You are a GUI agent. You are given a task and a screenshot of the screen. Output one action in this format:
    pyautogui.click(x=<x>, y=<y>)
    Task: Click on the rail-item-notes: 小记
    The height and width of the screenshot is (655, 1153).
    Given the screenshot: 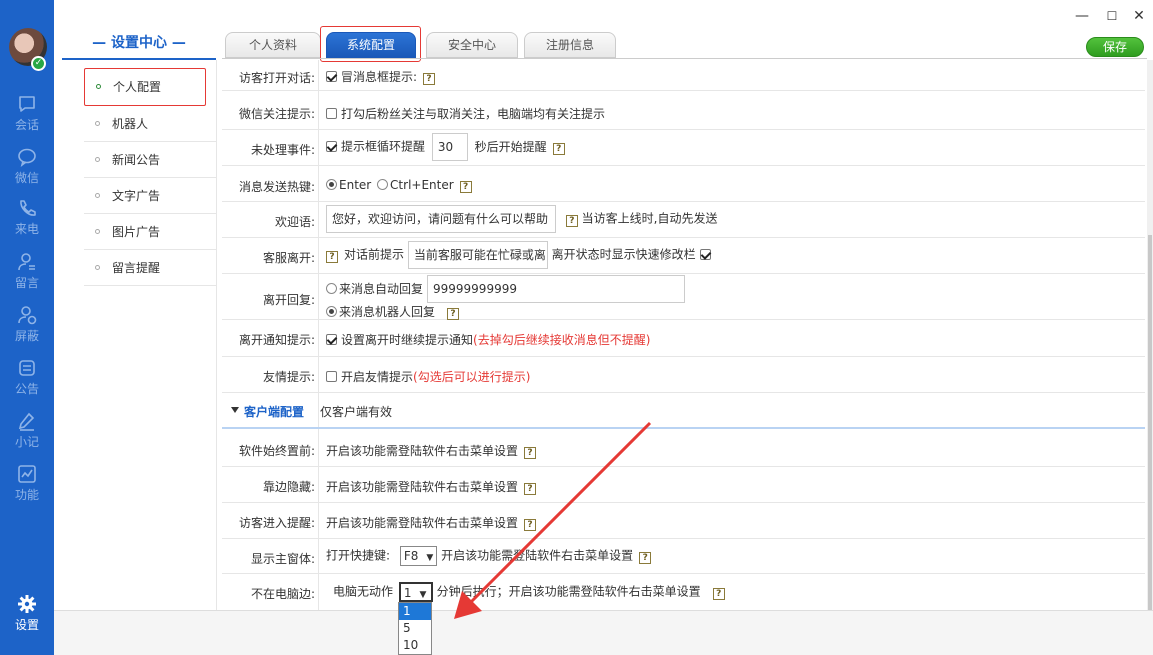 What is the action you would take?
    pyautogui.click(x=27, y=430)
    